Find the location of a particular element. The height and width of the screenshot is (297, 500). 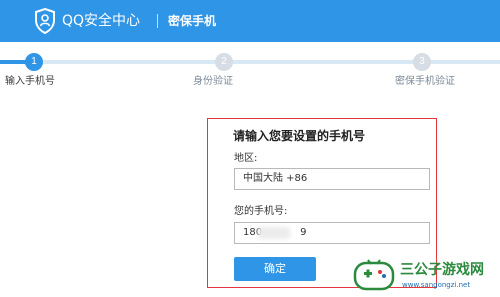

region-label: 地区: is located at coordinates (246, 158).